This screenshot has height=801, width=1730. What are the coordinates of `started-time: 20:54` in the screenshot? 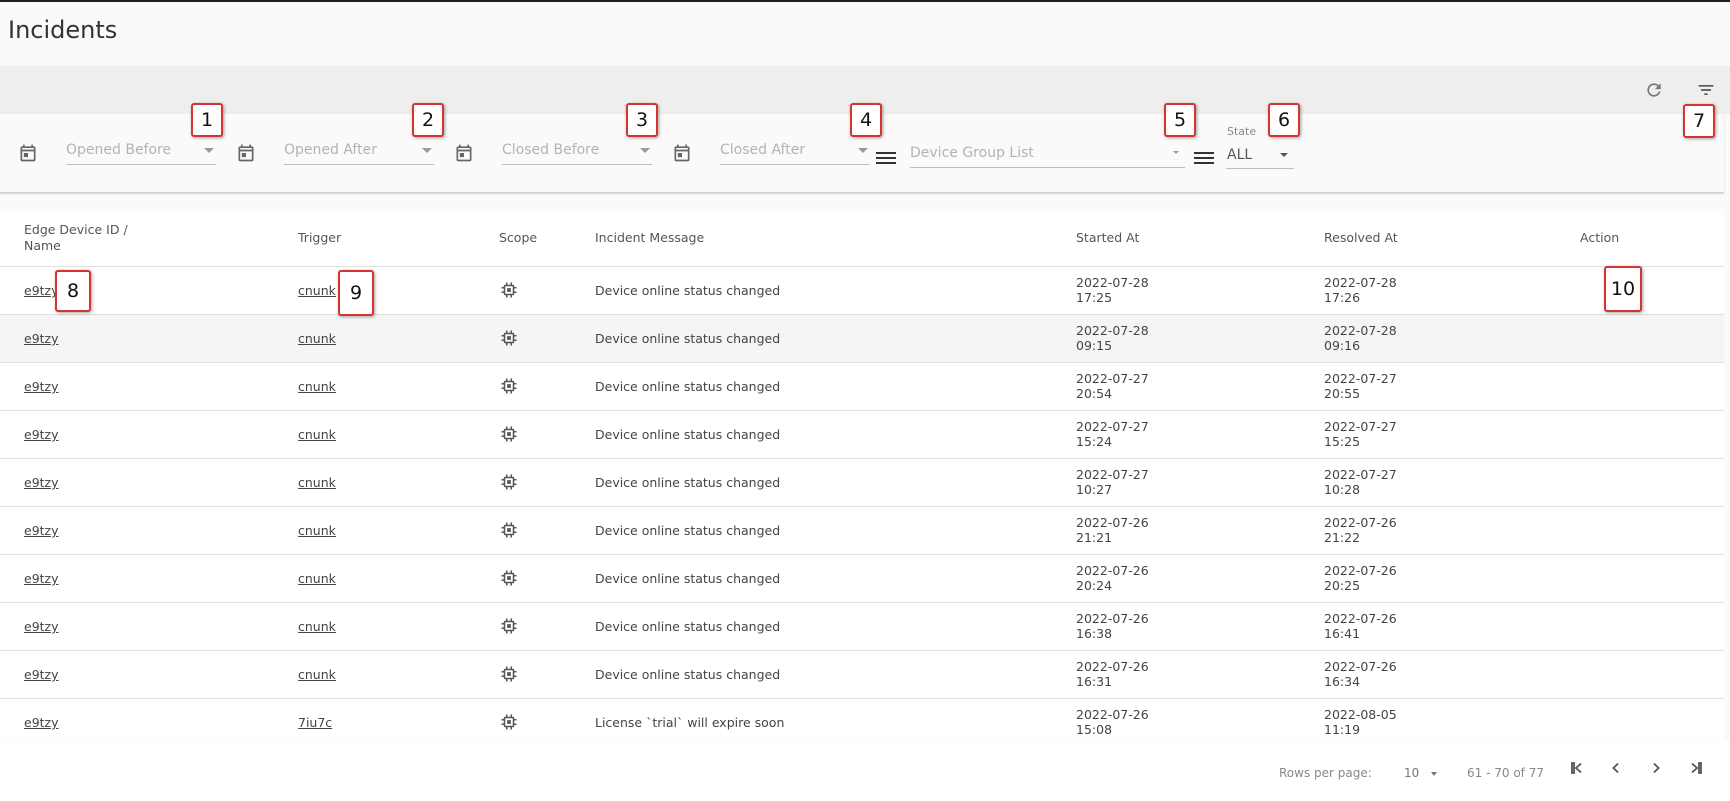 It's located at (1094, 393).